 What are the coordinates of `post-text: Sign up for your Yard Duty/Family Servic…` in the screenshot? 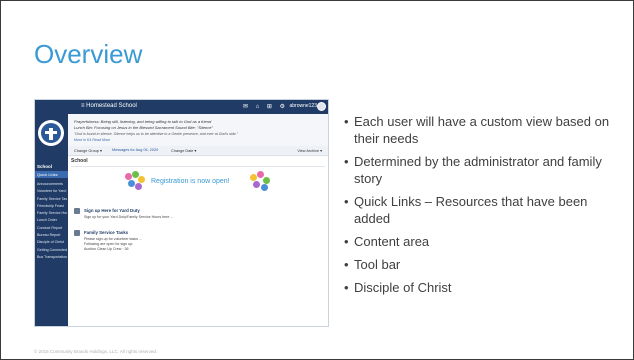 It's located at (129, 217).